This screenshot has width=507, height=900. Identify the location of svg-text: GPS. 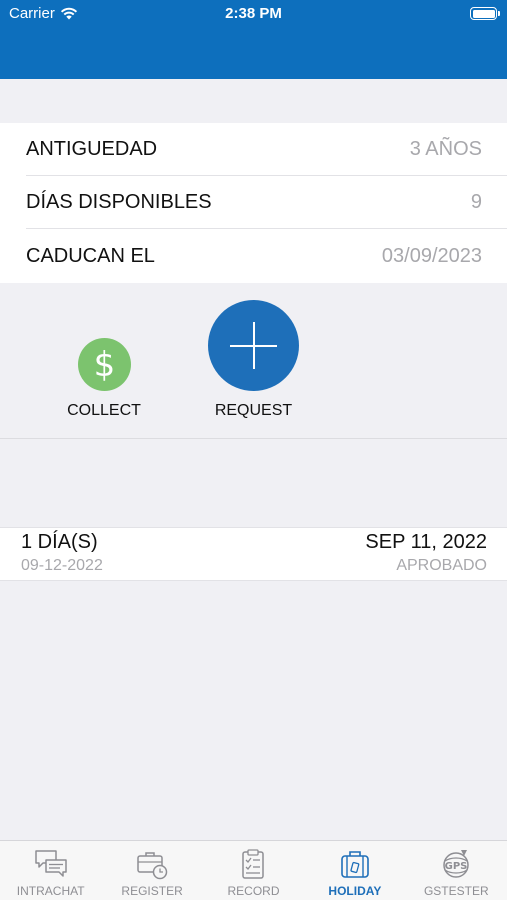
(456, 866).